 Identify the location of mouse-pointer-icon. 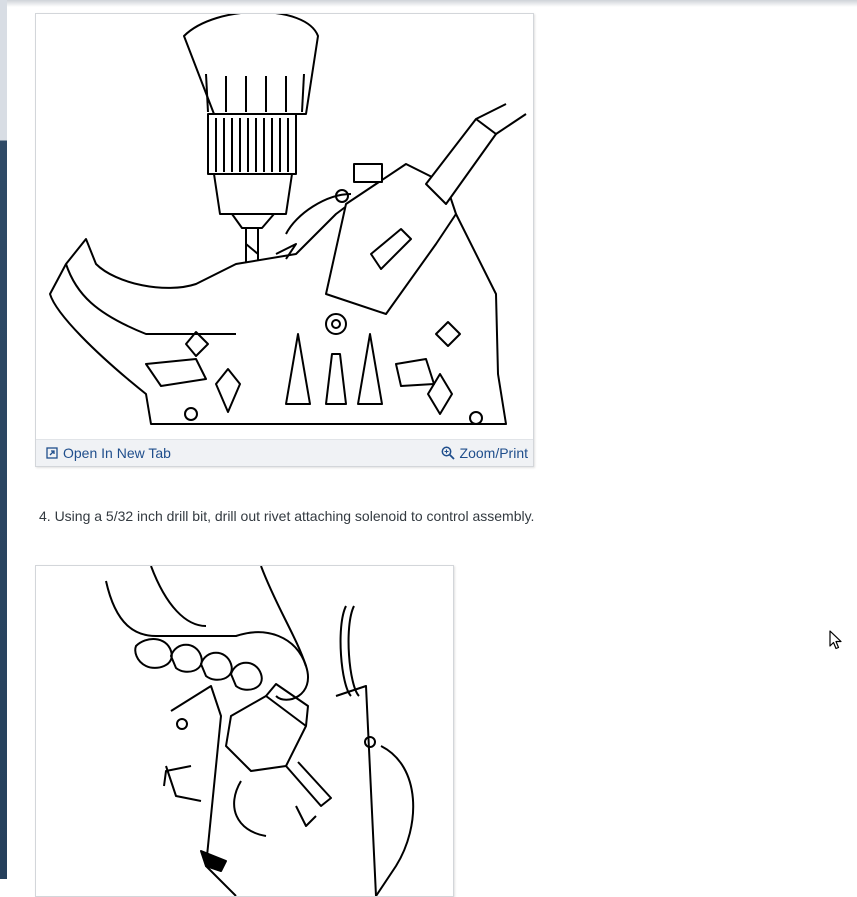
(835, 640).